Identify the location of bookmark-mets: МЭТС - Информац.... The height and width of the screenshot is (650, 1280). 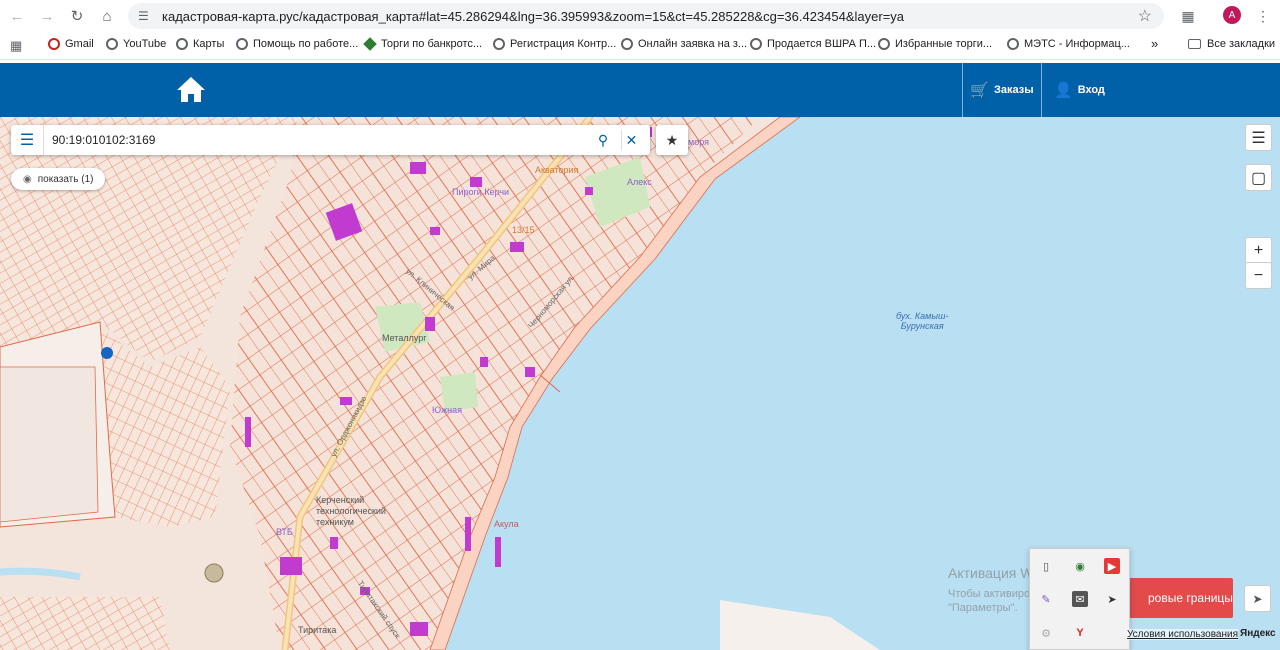
(1068, 44).